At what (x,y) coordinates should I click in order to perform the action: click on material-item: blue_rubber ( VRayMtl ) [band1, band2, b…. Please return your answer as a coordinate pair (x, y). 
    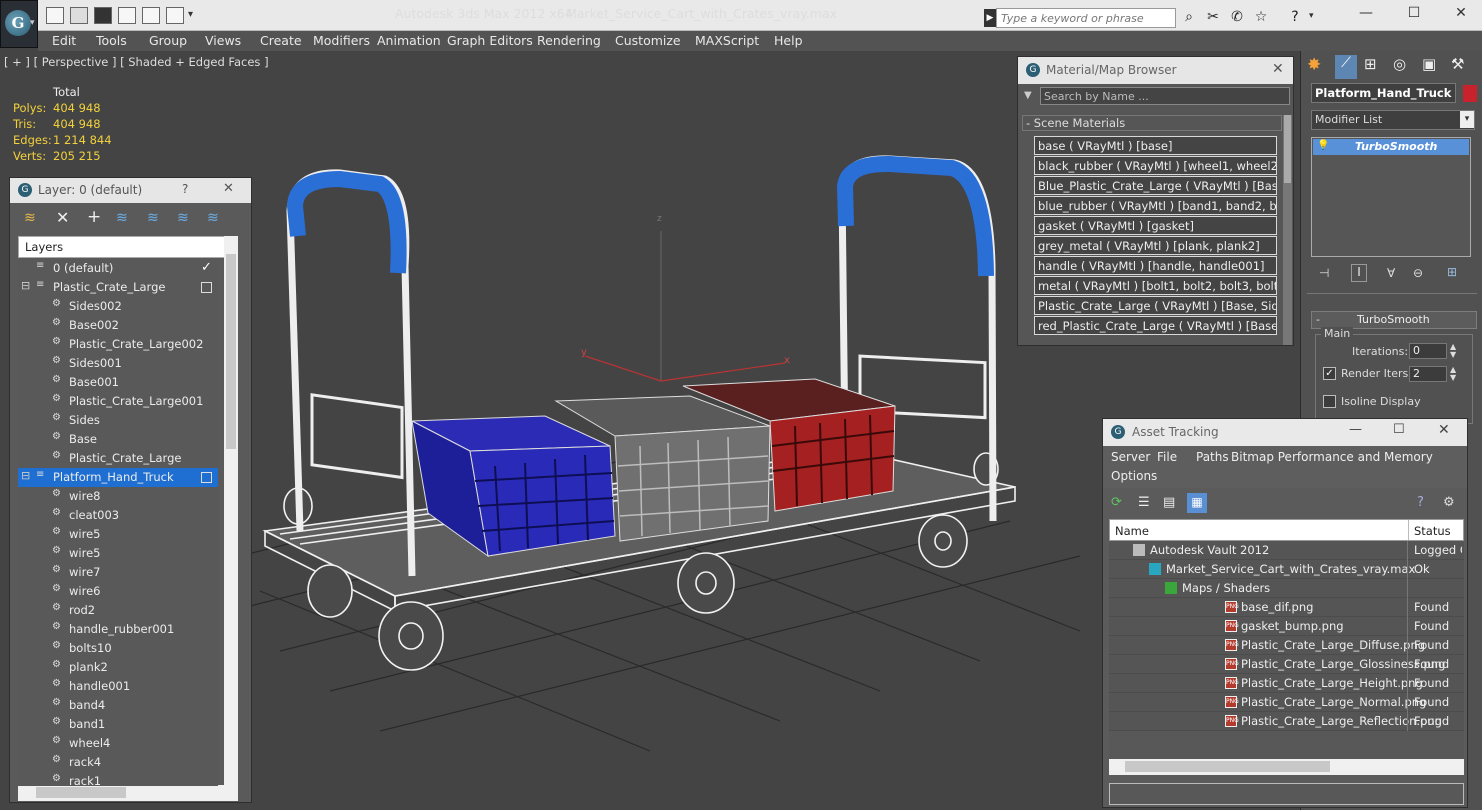
    Looking at the image, I should click on (1155, 205).